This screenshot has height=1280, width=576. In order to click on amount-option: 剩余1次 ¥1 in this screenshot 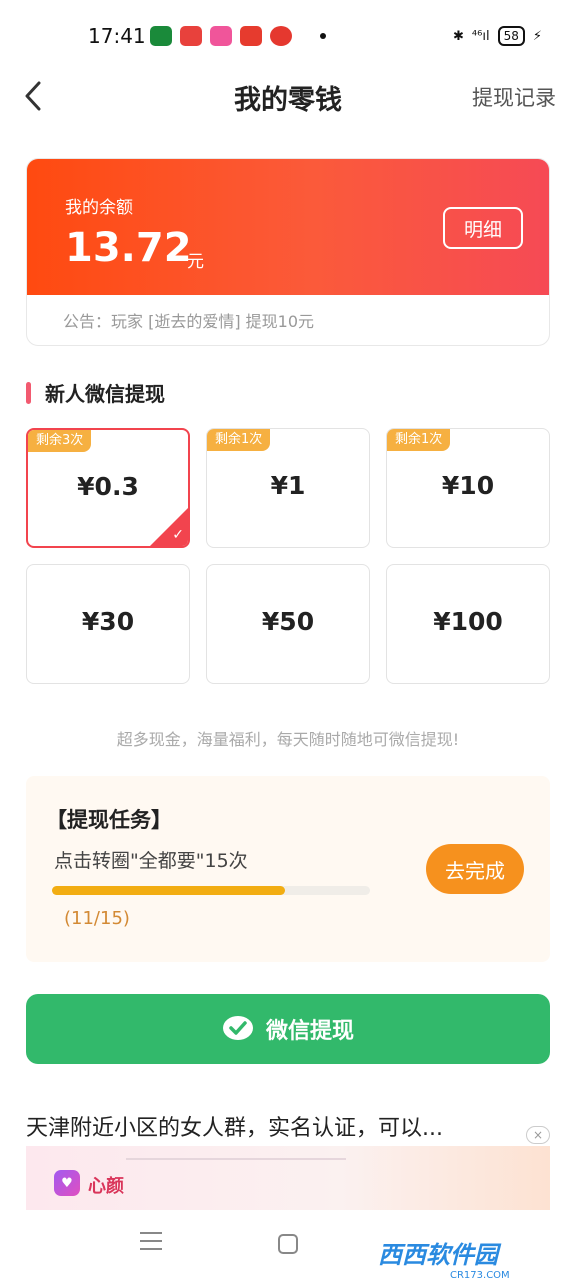, I will do `click(288, 488)`.